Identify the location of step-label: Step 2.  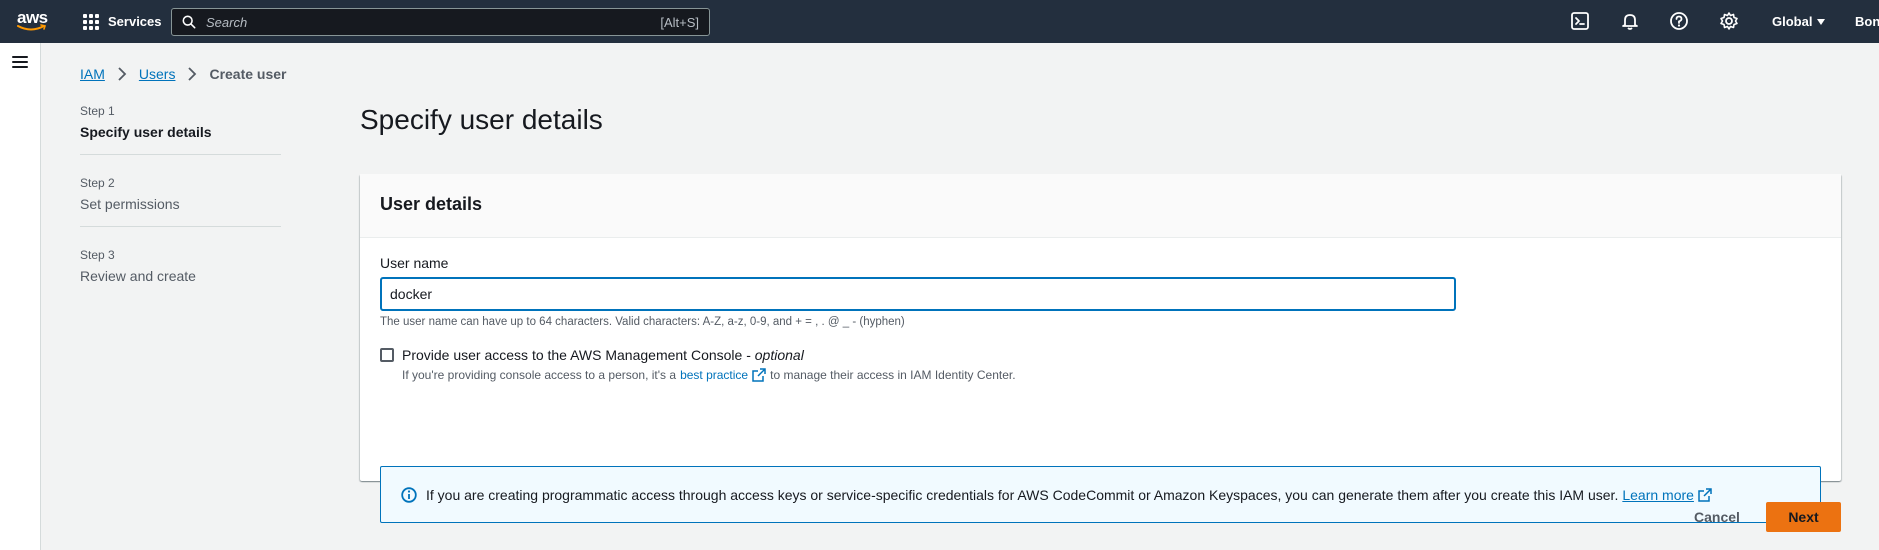
(97, 183).